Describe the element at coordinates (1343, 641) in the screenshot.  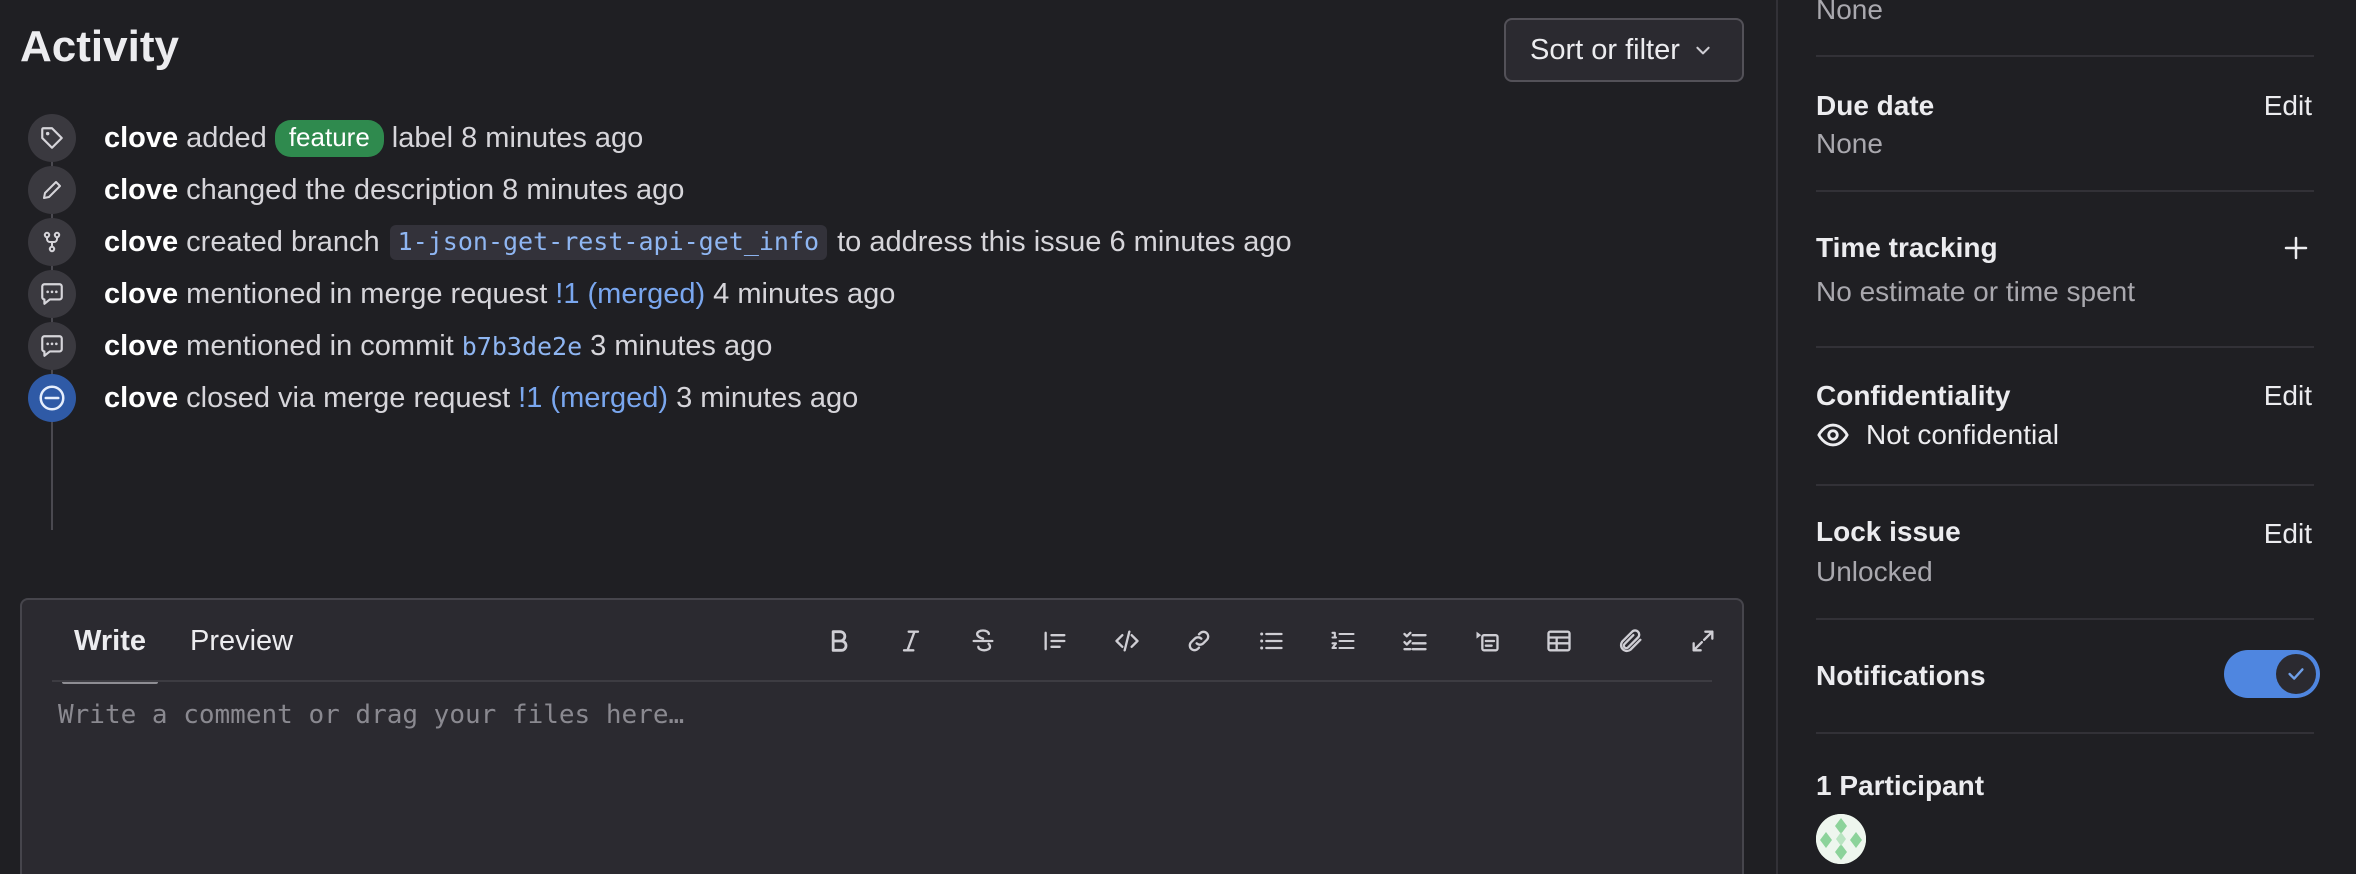
I see `numbered-list-icon` at that location.